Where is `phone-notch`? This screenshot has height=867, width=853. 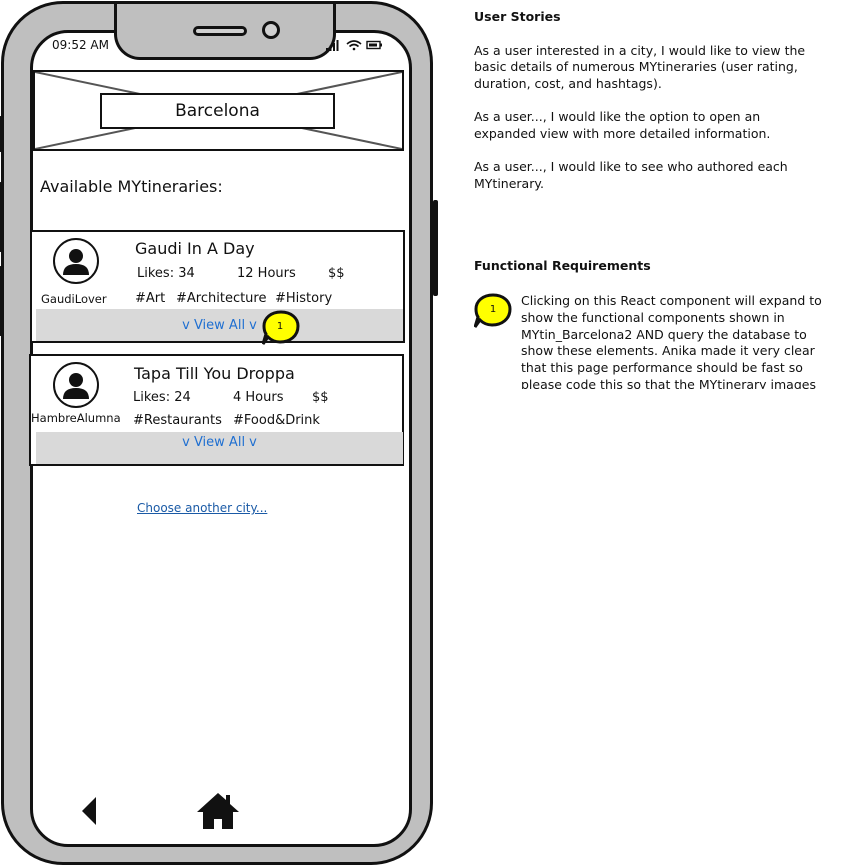
phone-notch is located at coordinates (225, 32).